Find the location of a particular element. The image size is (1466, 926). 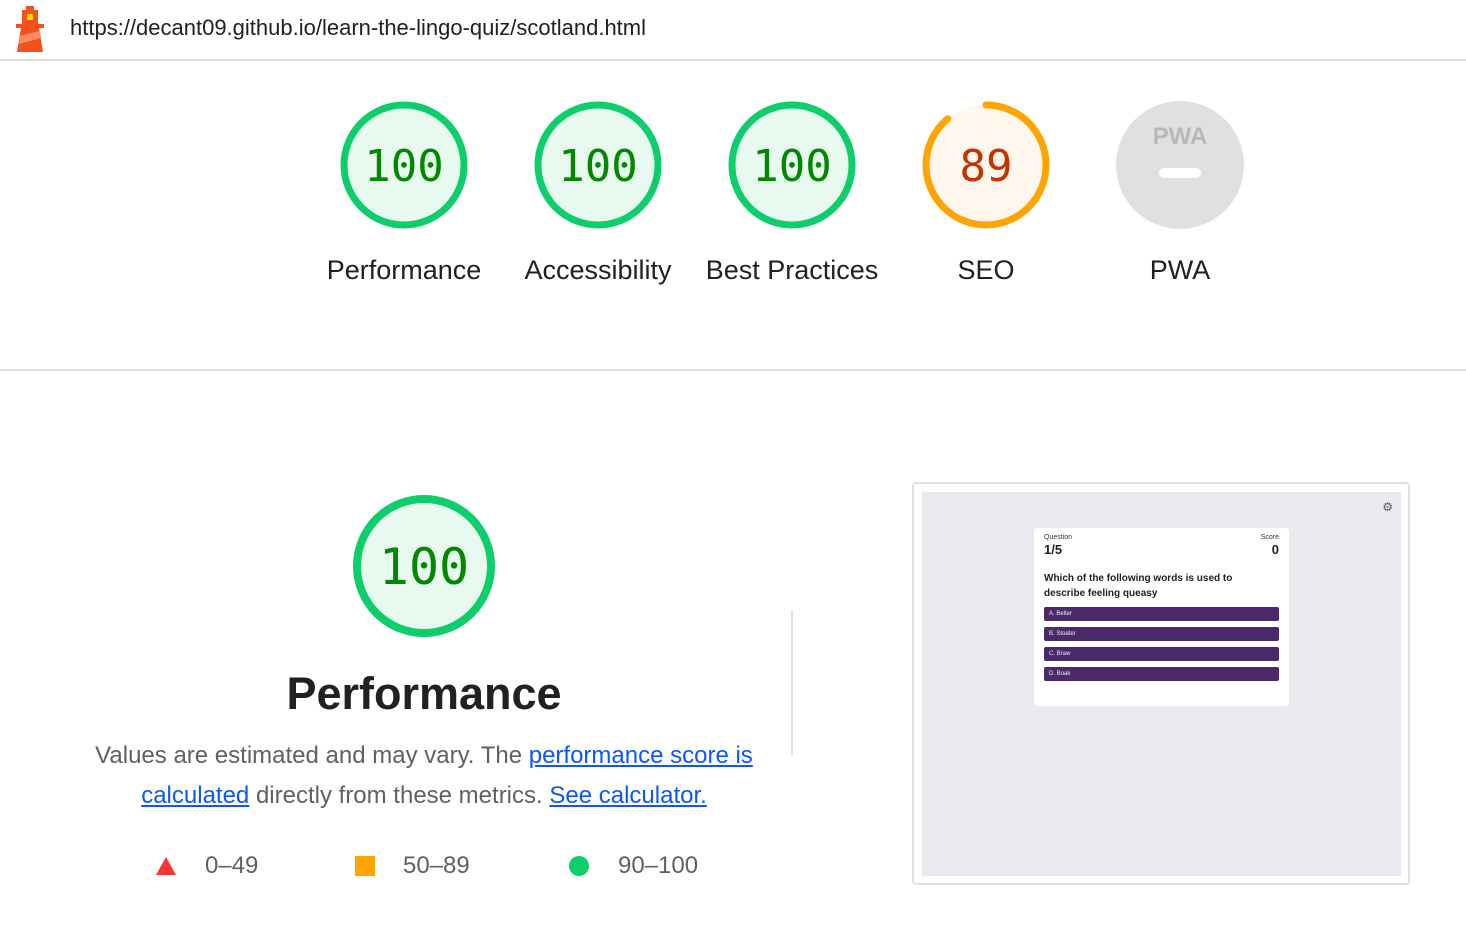

gauge-label: Performance is located at coordinates (404, 270).